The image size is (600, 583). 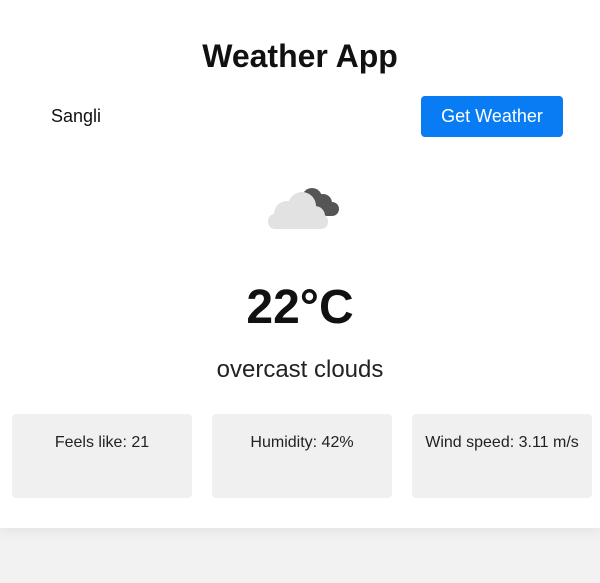 What do you see at coordinates (492, 116) in the screenshot?
I see `get-weather-button: Get Weather` at bounding box center [492, 116].